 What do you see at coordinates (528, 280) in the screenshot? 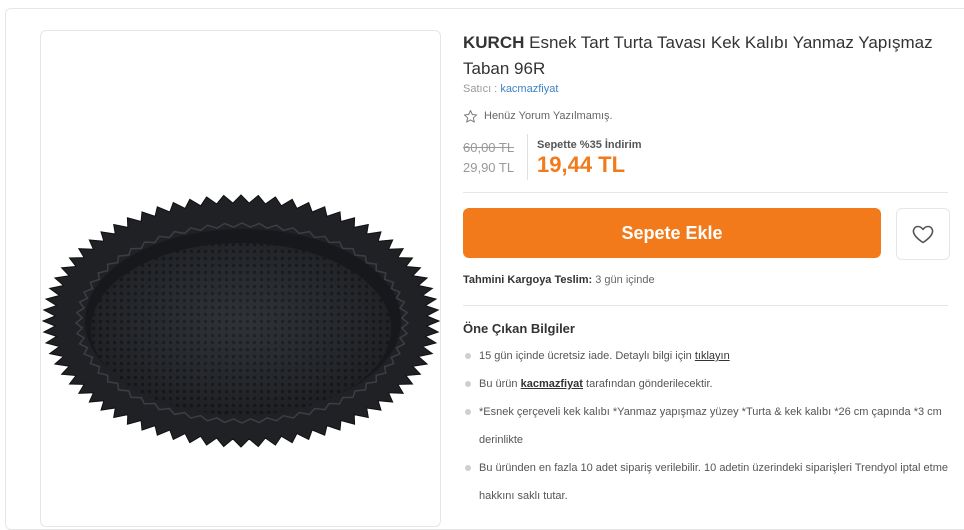
I see `delivery-label: Tahmini Kargoya Teslim:` at bounding box center [528, 280].